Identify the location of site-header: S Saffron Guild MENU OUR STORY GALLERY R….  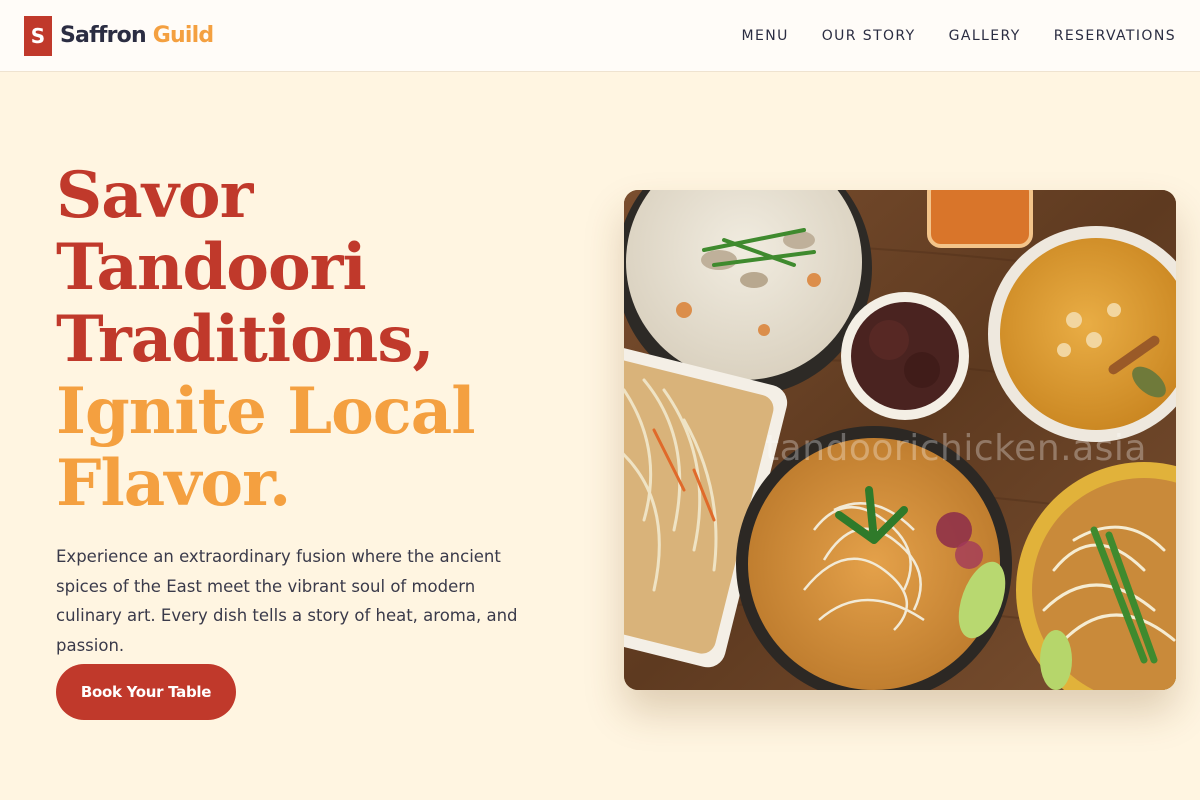
(600, 36).